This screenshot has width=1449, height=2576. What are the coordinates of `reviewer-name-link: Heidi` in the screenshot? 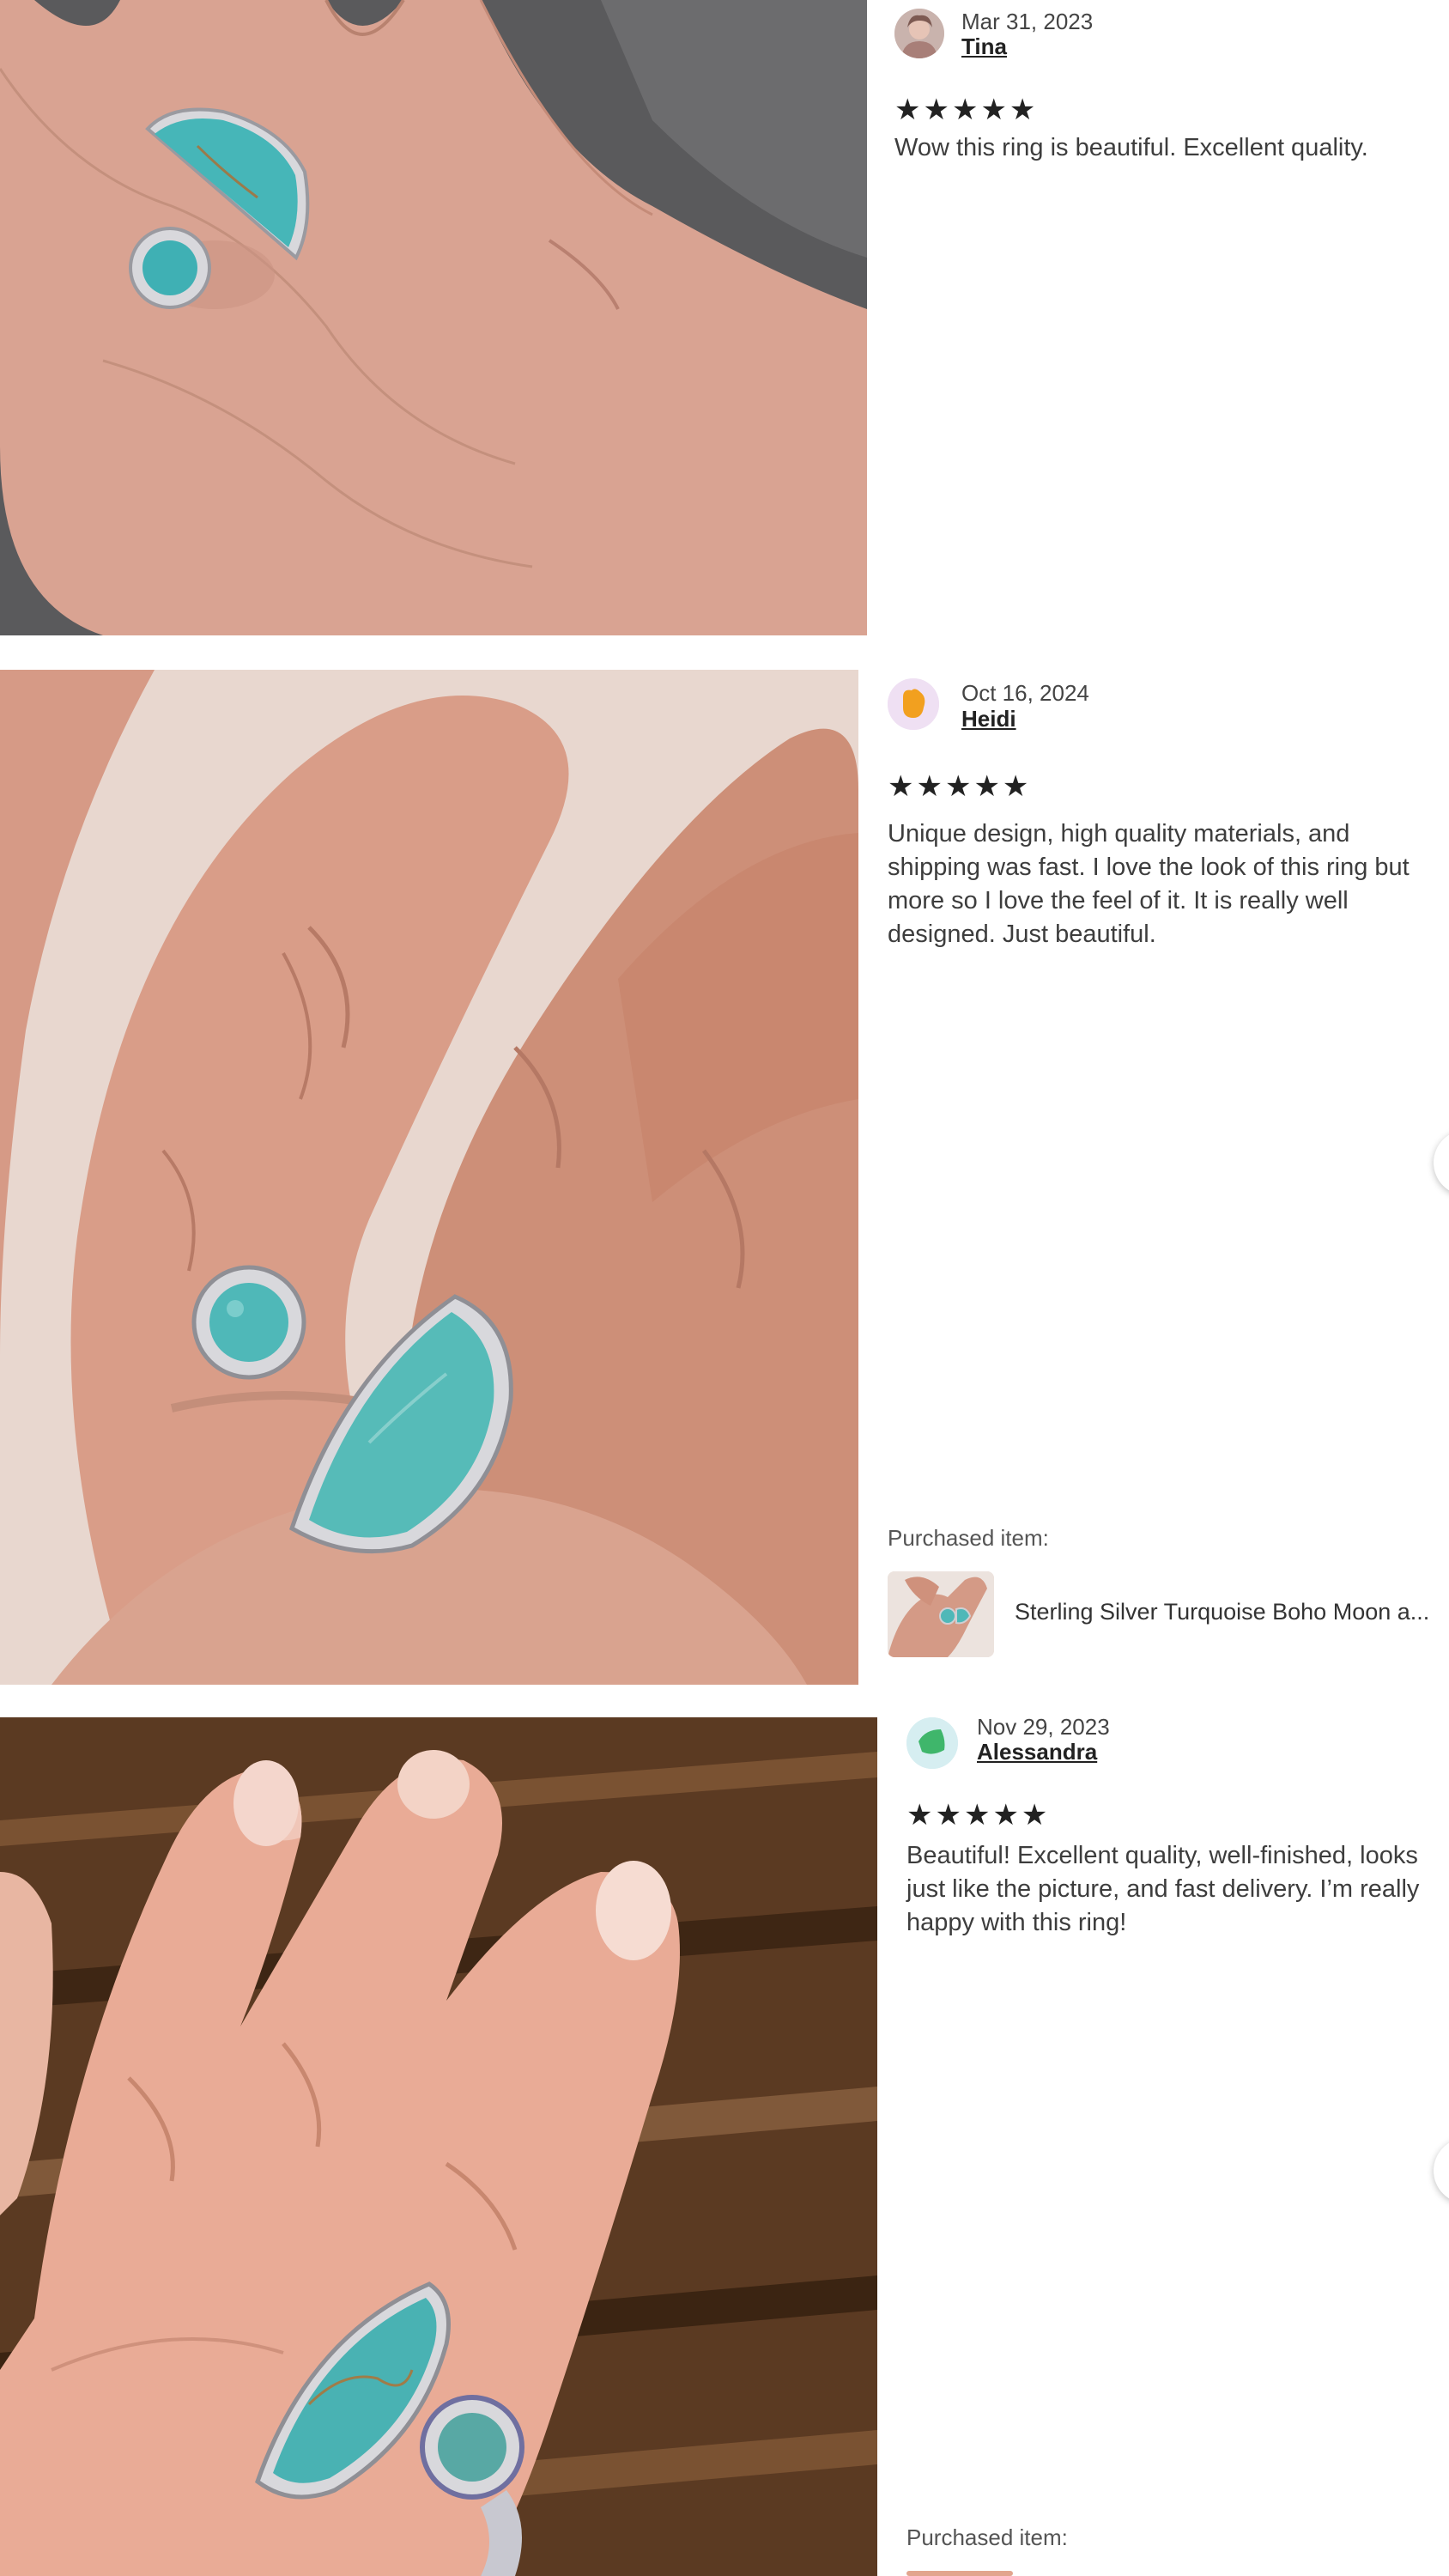 It's located at (988, 719).